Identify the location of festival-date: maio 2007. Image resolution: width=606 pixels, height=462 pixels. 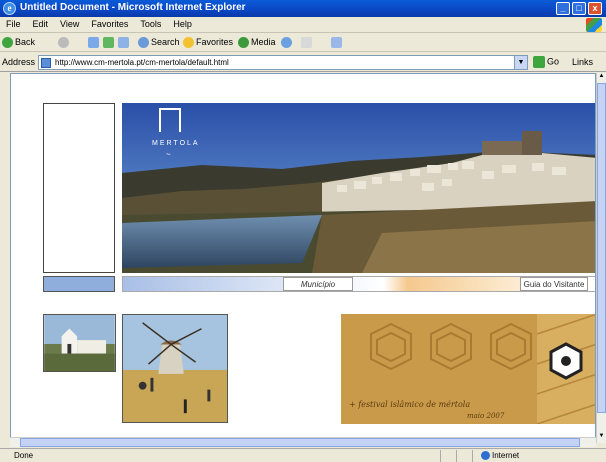
(486, 416).